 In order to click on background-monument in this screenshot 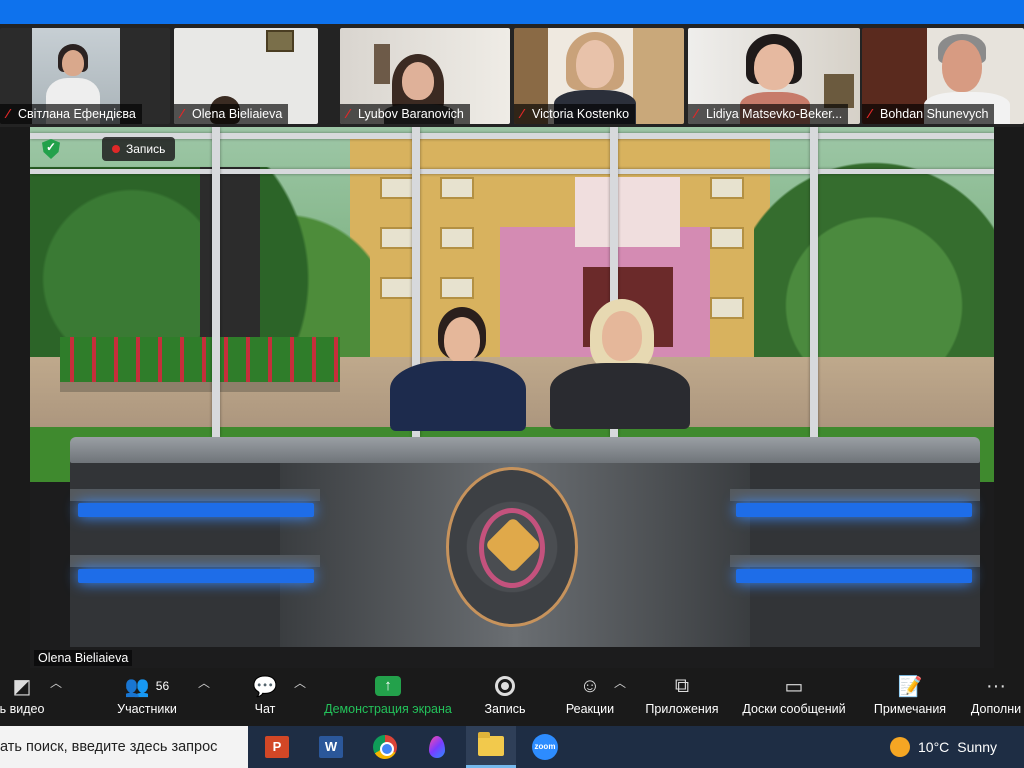, I will do `click(230, 252)`.